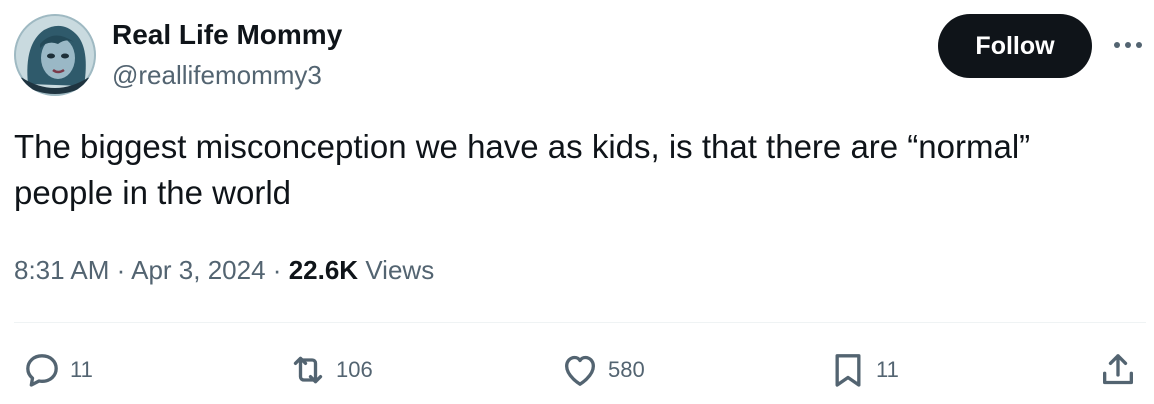  What do you see at coordinates (887, 369) in the screenshot?
I see `bookmark-count: 11` at bounding box center [887, 369].